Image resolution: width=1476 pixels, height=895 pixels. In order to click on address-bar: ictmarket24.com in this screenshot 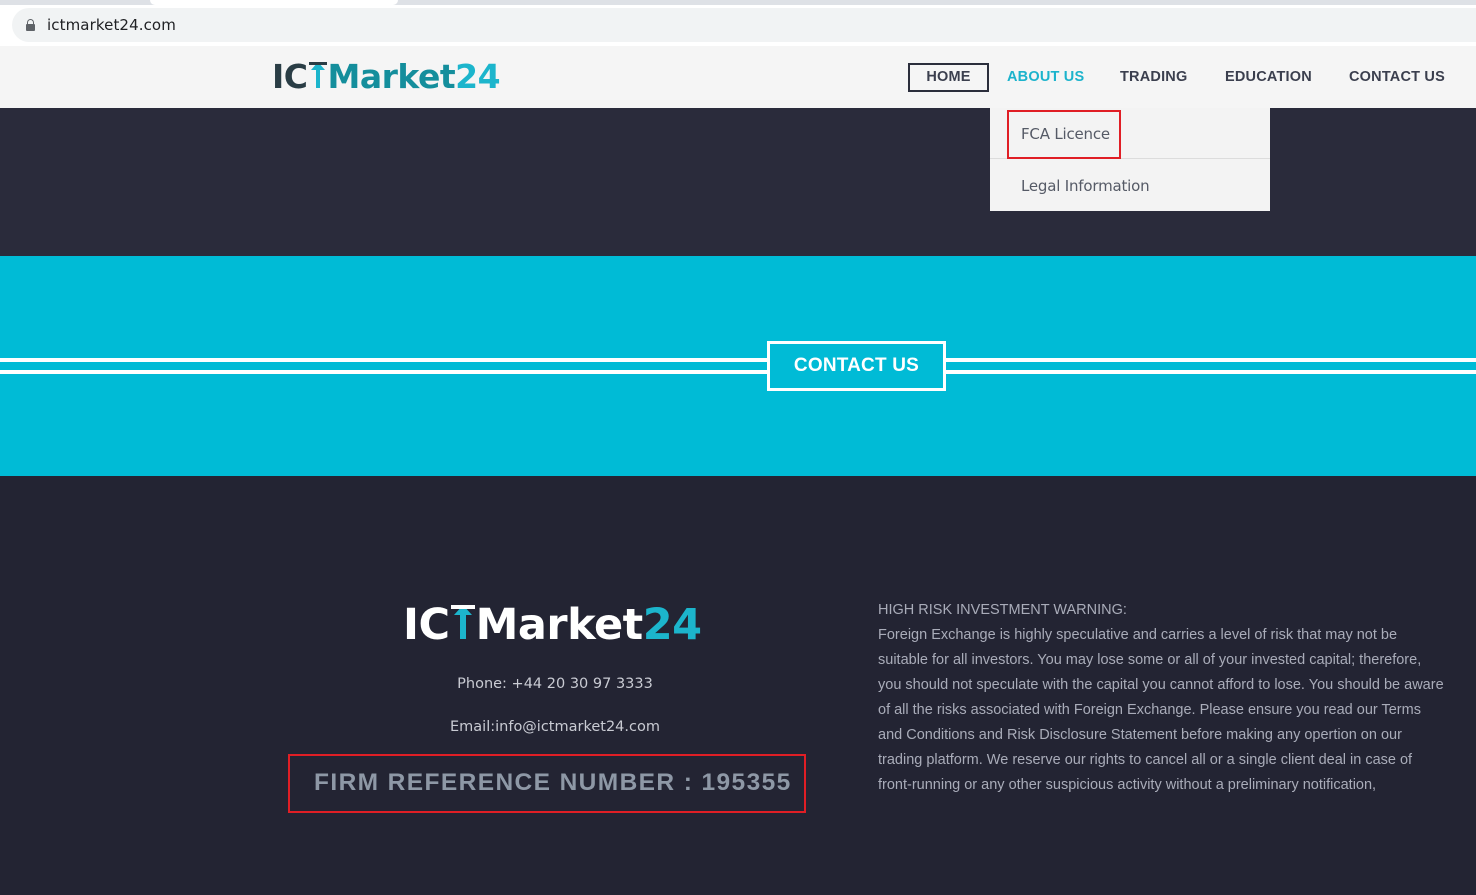, I will do `click(744, 25)`.